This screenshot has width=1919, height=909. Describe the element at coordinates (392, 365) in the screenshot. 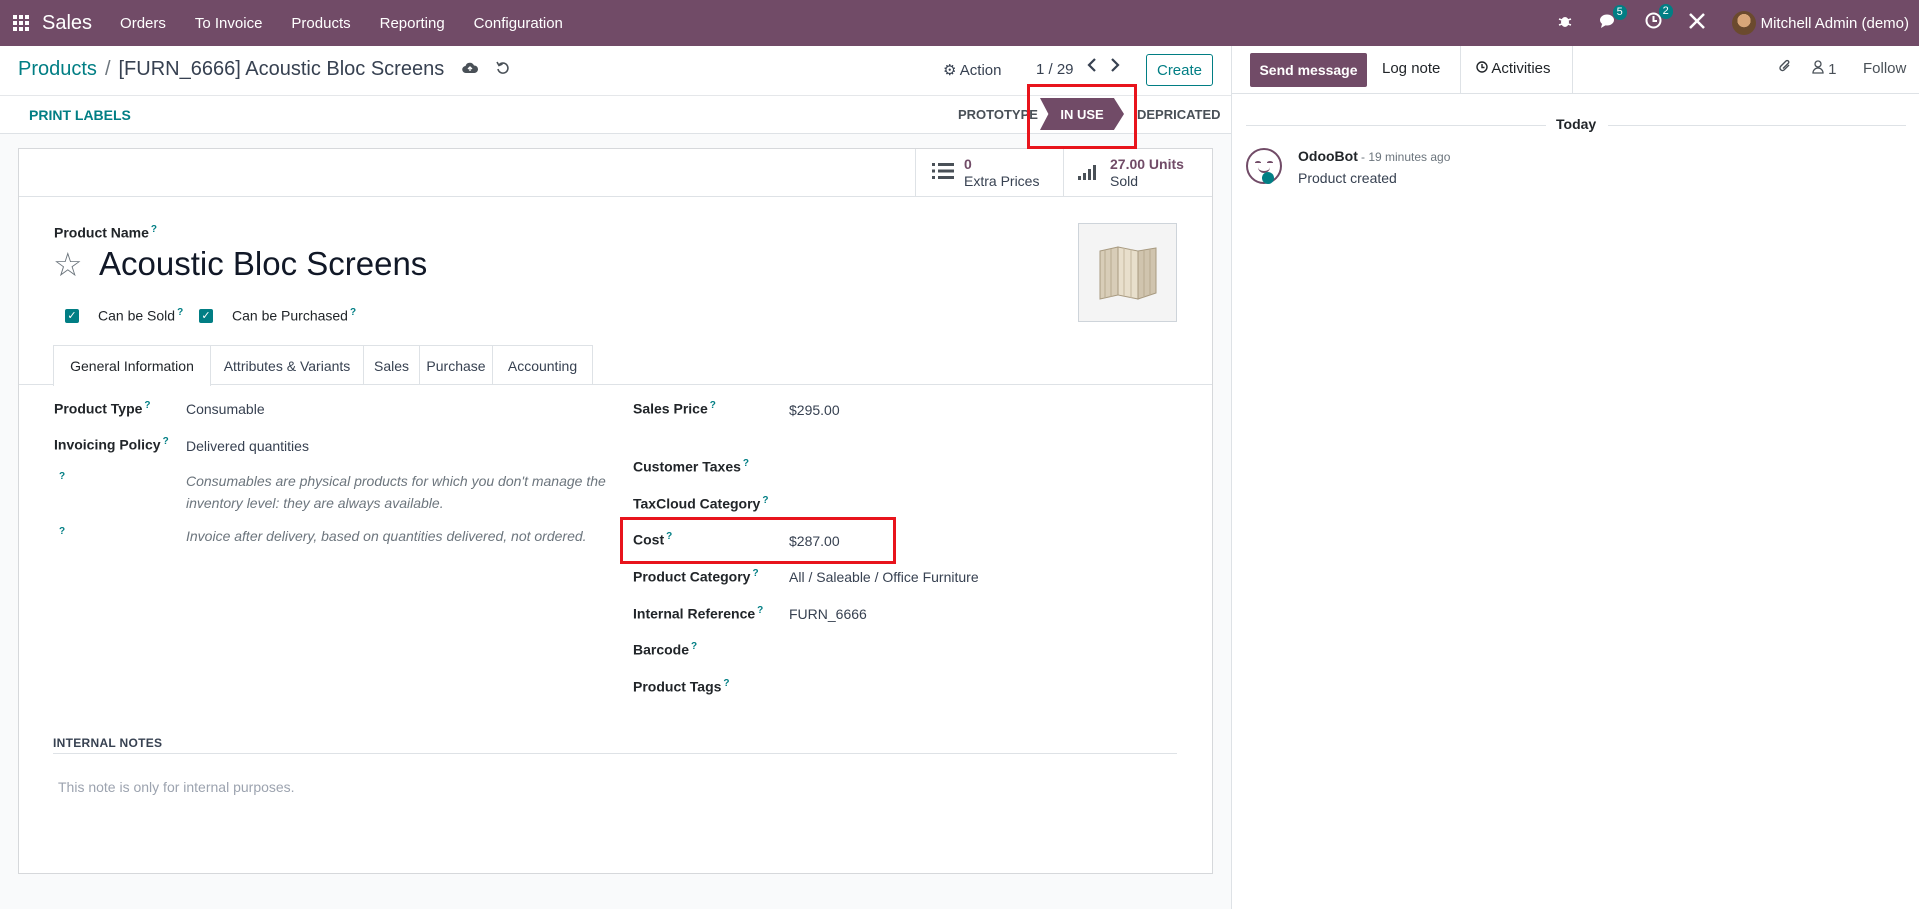

I see `tab-sales: Sales` at that location.